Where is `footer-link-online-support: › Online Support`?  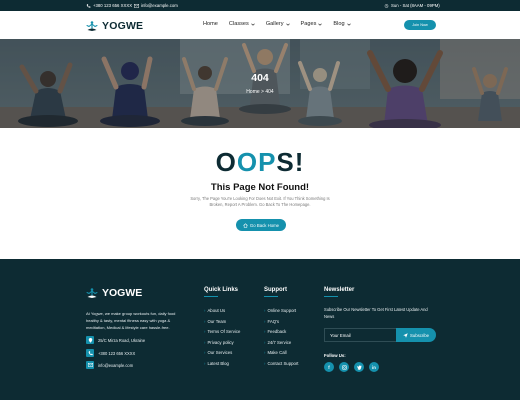
footer-link-online-support: › Online Support is located at coordinates (280, 310).